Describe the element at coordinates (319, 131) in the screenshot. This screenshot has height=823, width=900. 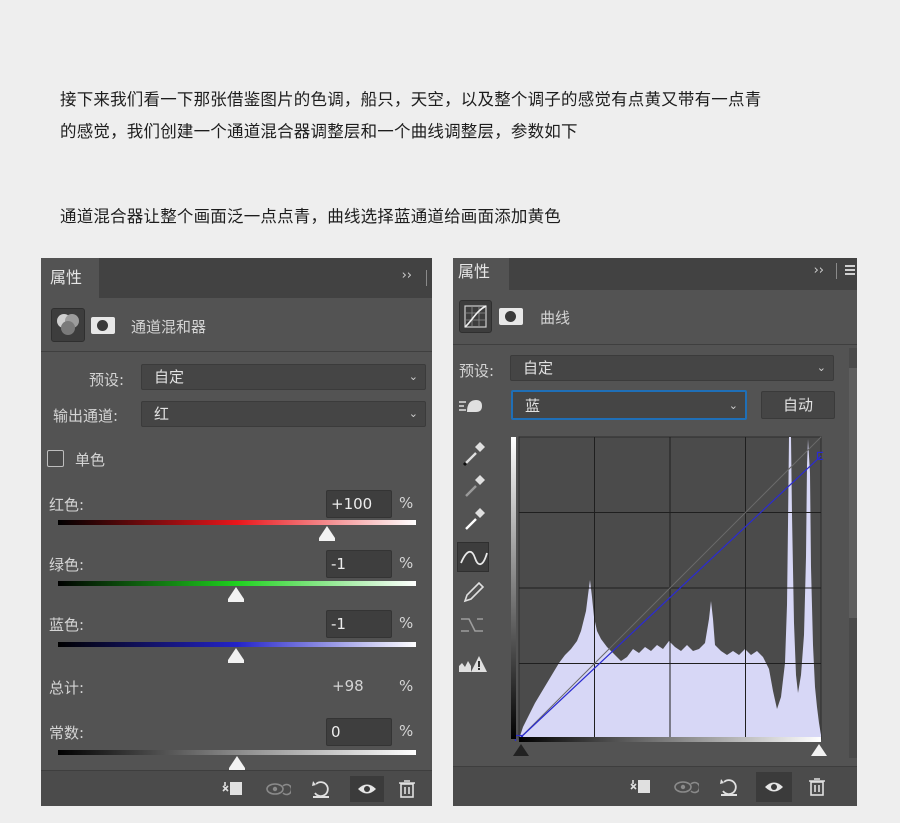
I see `article-line-2: 的感觉，我们创建一个通道混合器调整层和一个曲线调整层，参数如下` at that location.